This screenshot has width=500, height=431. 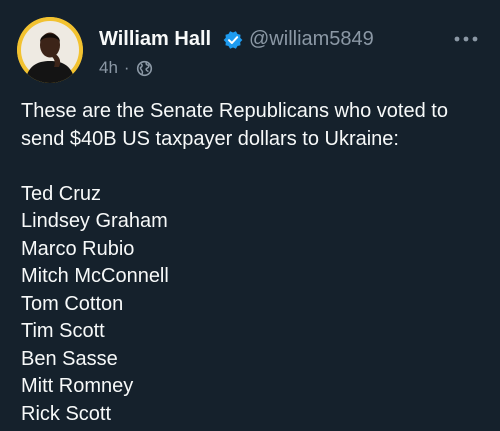 I want to click on author-name: William Hall, so click(x=155, y=39).